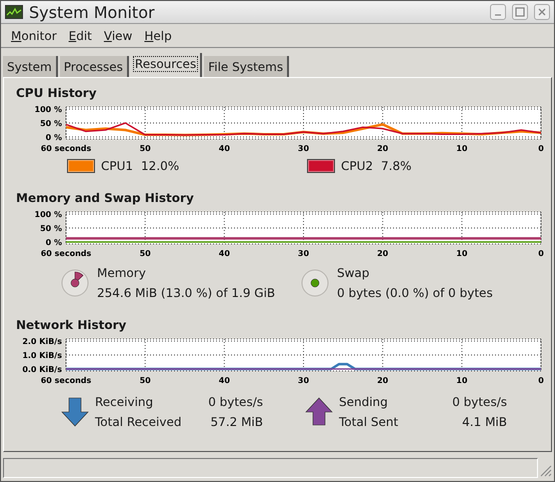 The image size is (555, 482). Describe the element at coordinates (122, 273) in the screenshot. I see `memory-label: Memory` at that location.